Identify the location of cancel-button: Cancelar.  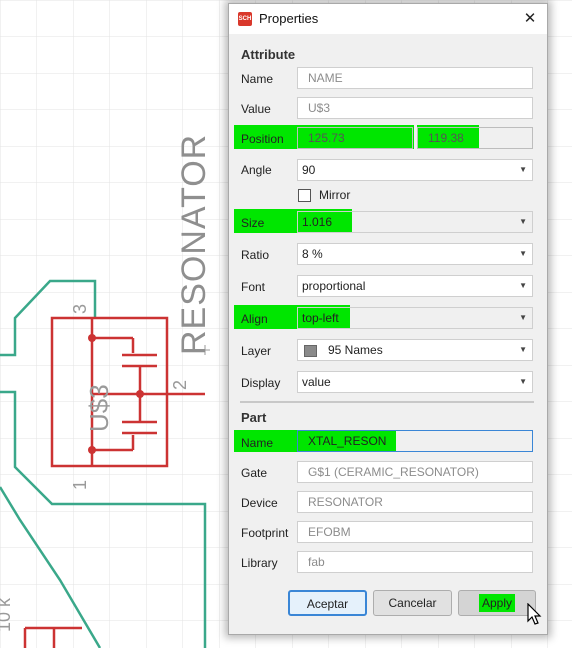
(412, 603).